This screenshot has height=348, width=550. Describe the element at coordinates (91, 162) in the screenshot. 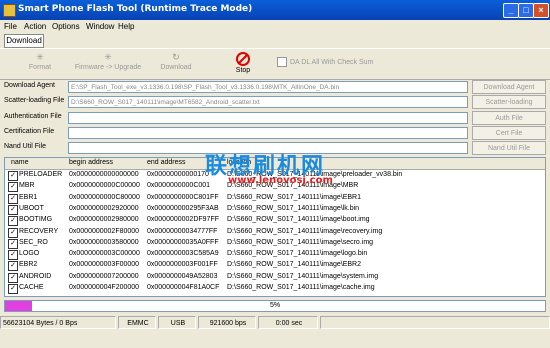

I see `col-begin: begin address` at that location.